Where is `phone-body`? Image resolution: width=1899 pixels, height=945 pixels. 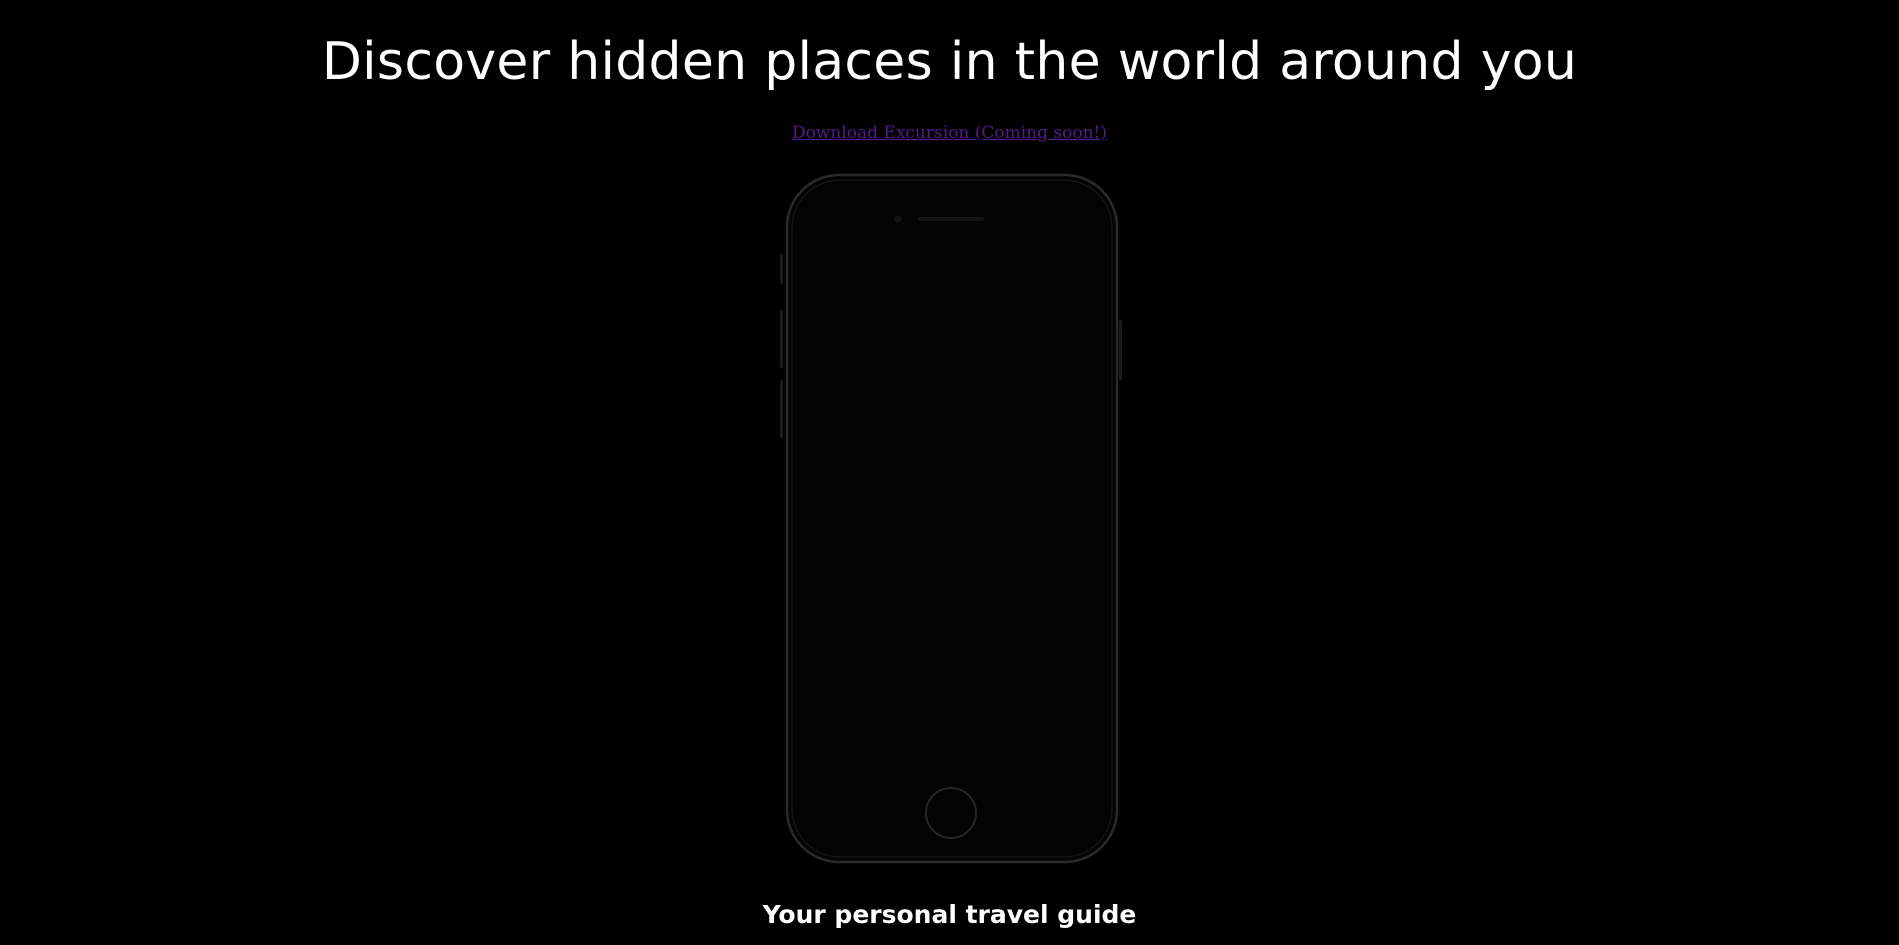 phone-body is located at coordinates (952, 518).